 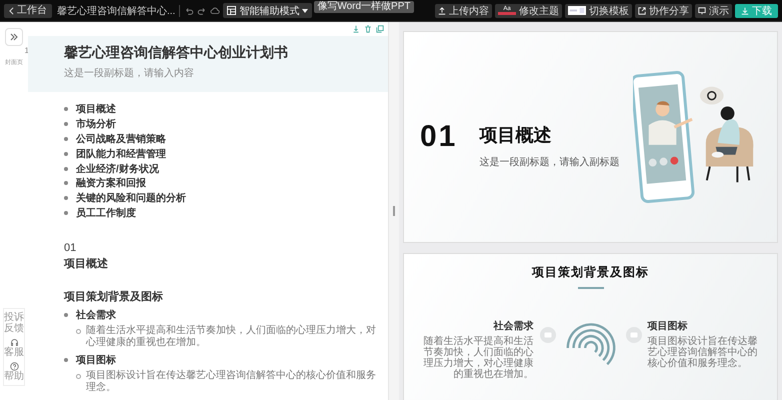 I want to click on cloud-icon, so click(x=215, y=11).